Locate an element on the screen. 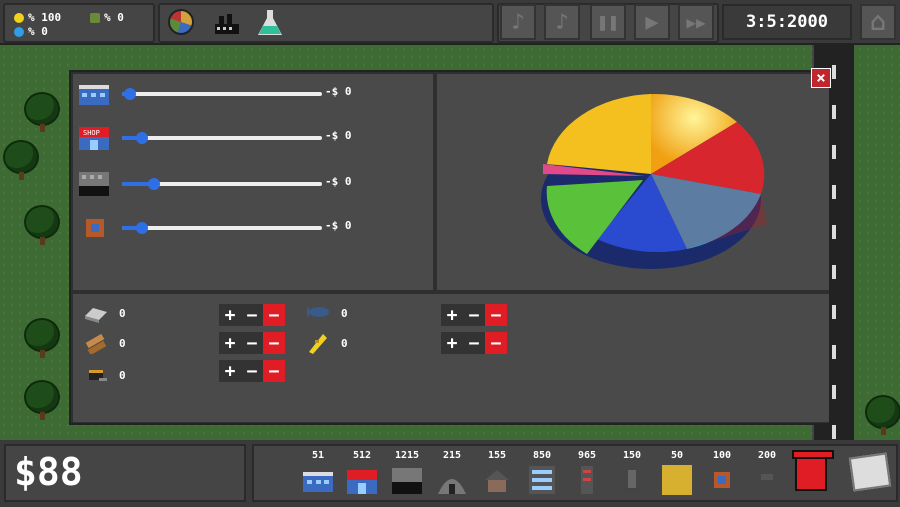  wheat-count: 0 is located at coordinates (344, 343).